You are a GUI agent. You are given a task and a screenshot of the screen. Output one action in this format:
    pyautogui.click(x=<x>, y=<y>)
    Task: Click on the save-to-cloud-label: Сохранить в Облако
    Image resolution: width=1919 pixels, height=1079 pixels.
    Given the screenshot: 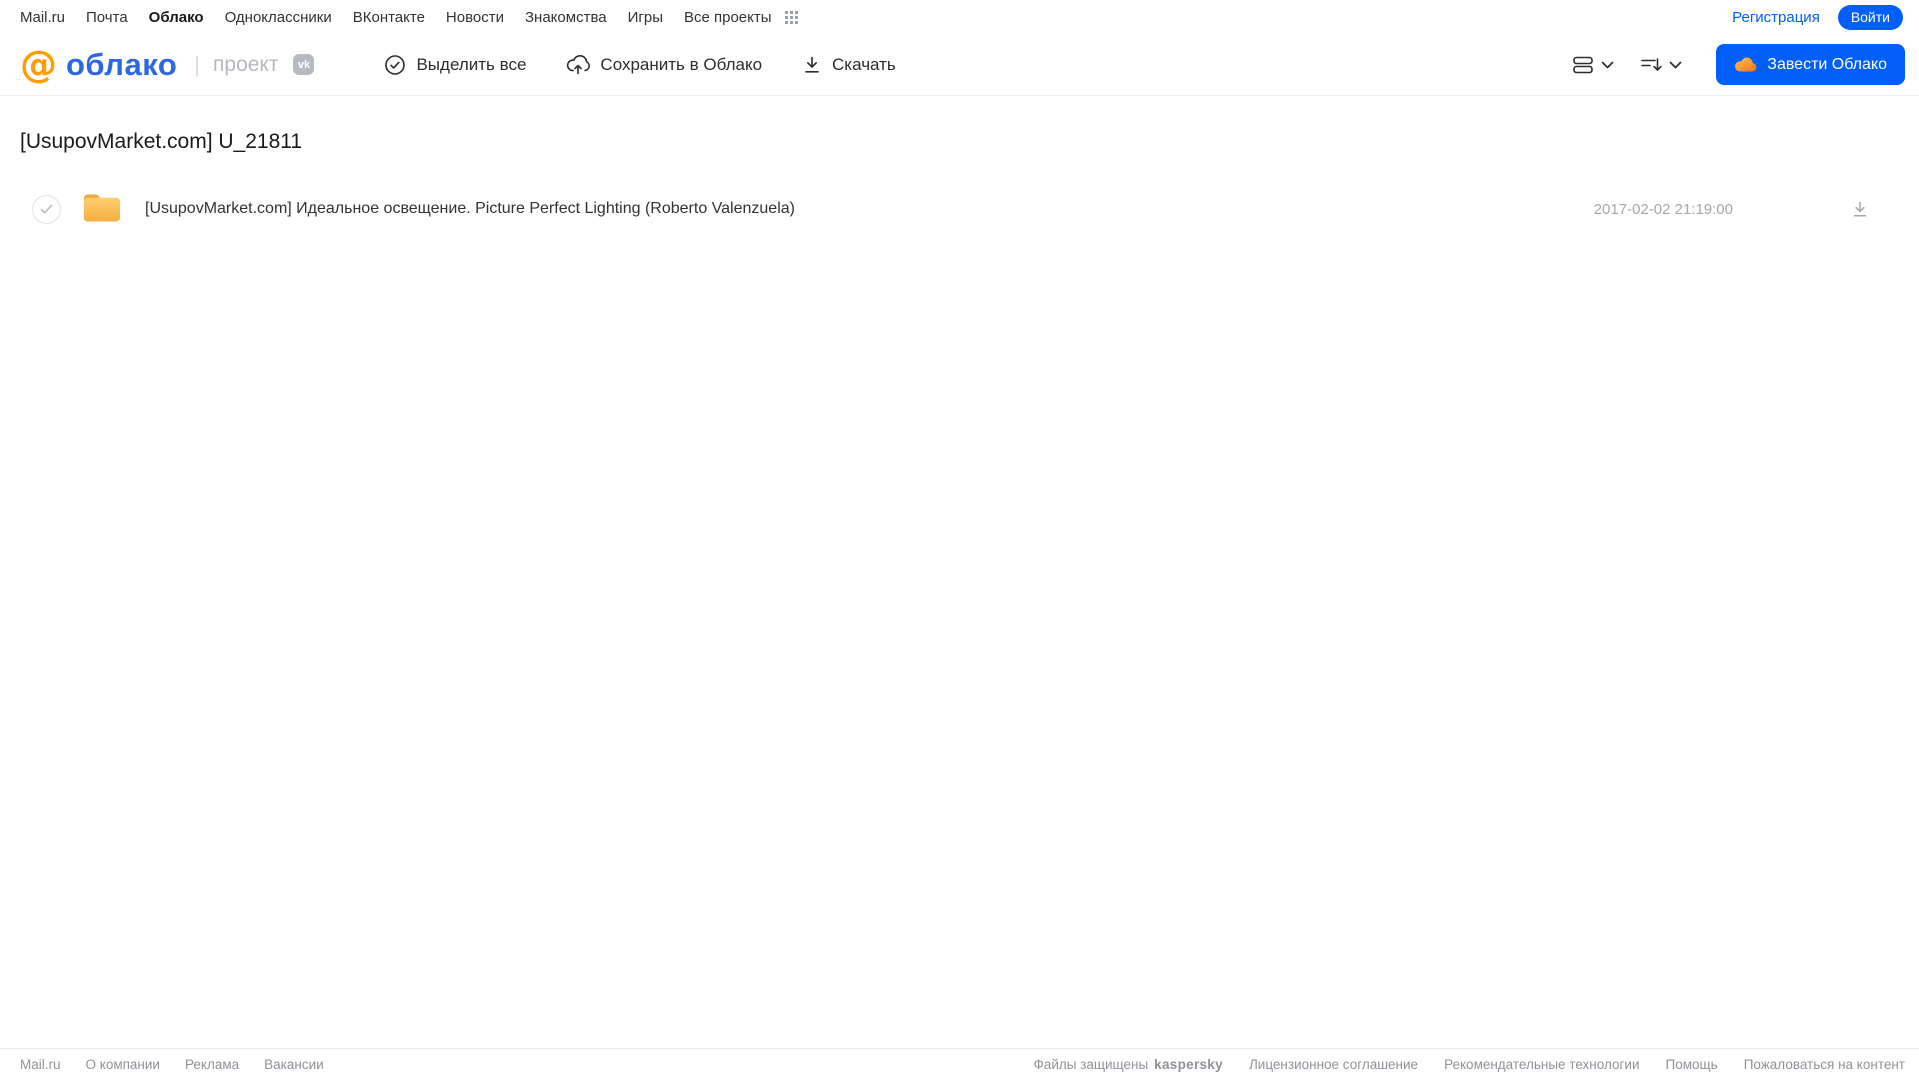 What is the action you would take?
    pyautogui.click(x=681, y=64)
    